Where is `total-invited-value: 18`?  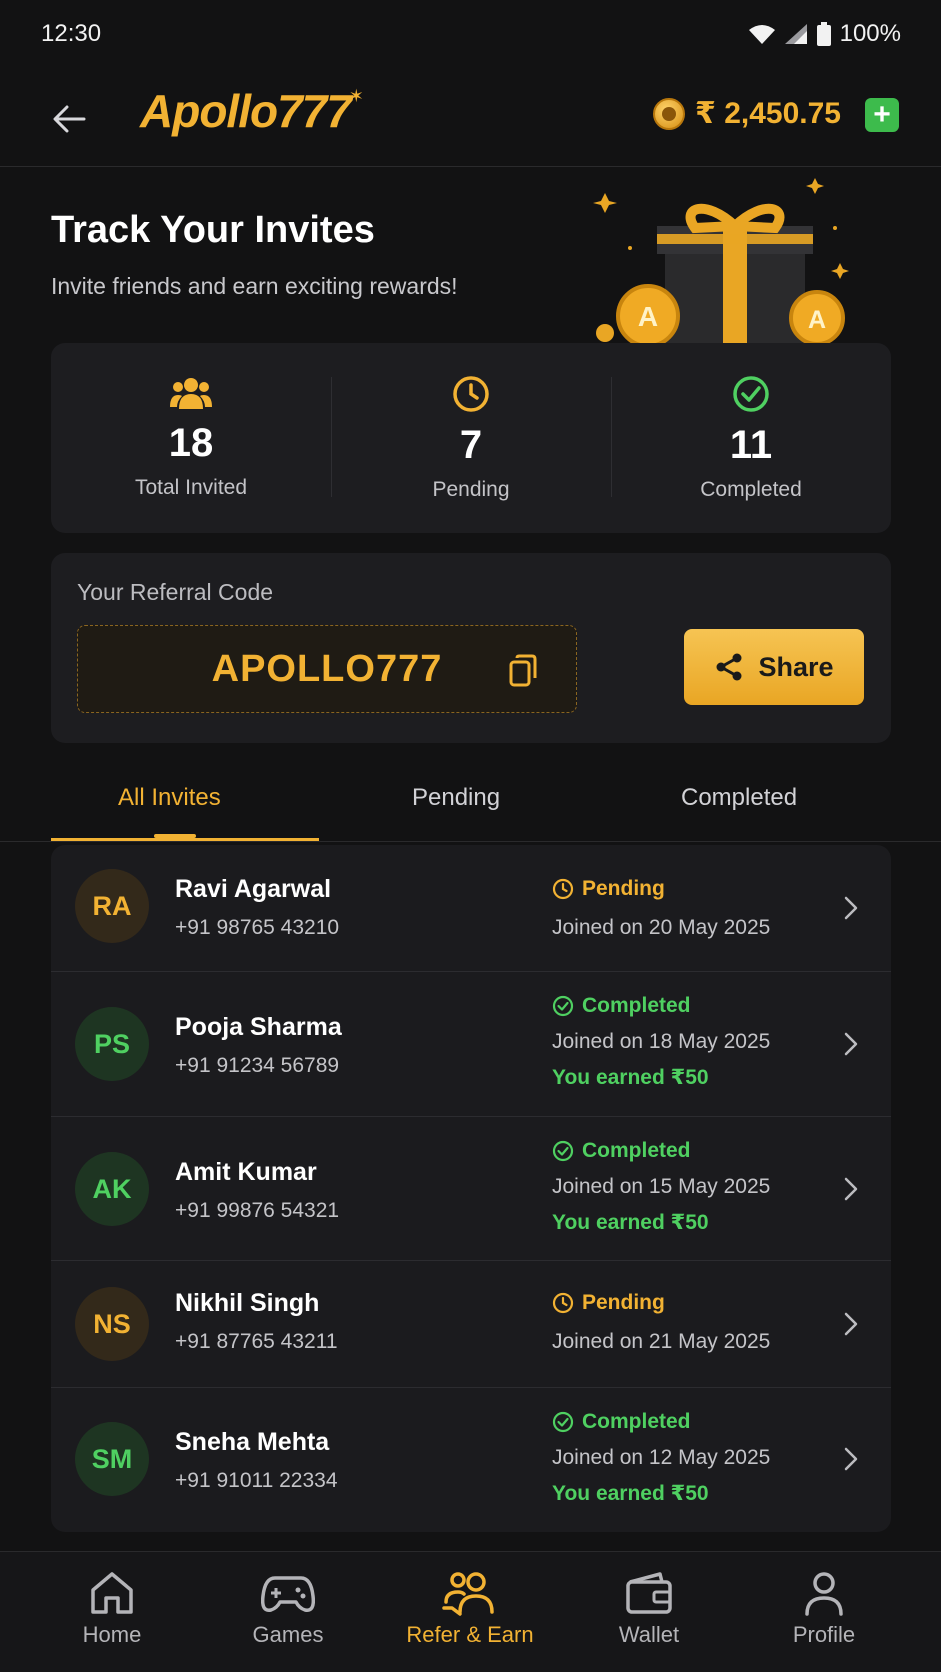
total-invited-value: 18 is located at coordinates (191, 443).